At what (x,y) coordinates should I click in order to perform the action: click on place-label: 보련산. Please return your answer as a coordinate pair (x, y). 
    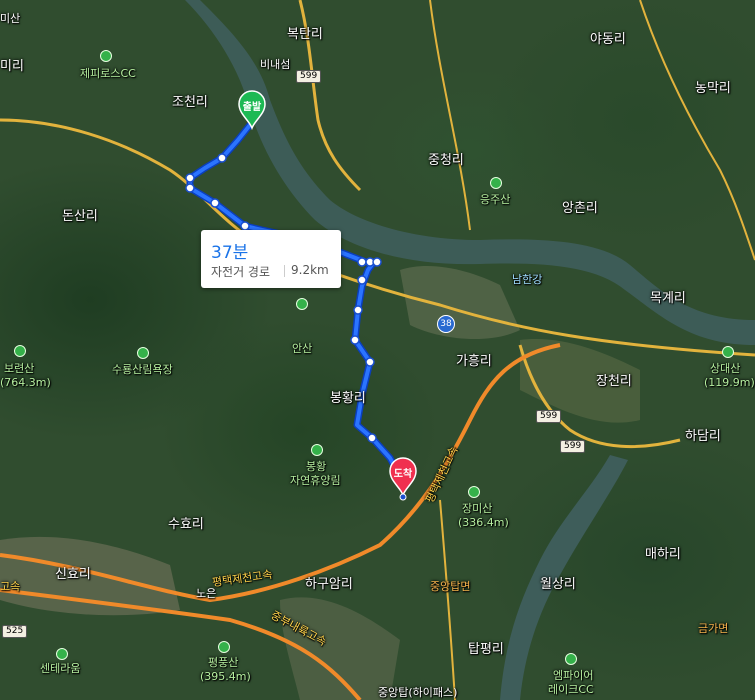
    Looking at the image, I should click on (19, 368).